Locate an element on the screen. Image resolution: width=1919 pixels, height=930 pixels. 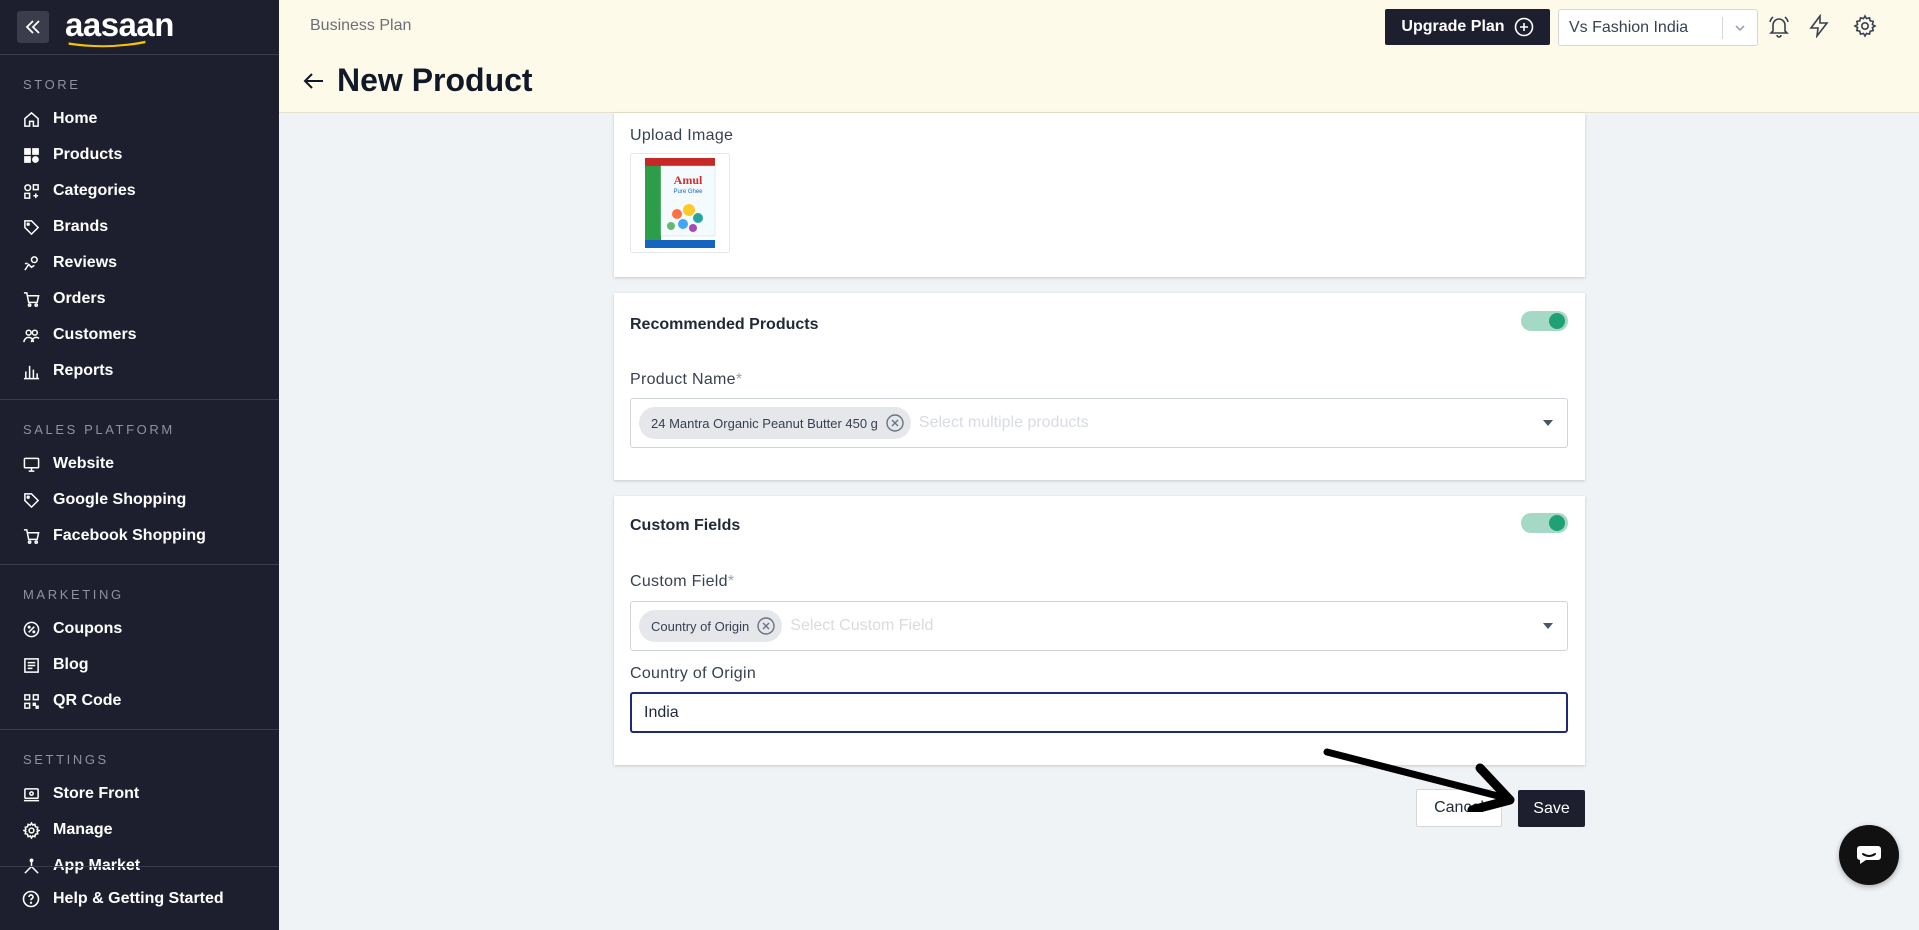
sidebar-item-label: Google Shopping is located at coordinates (120, 499).